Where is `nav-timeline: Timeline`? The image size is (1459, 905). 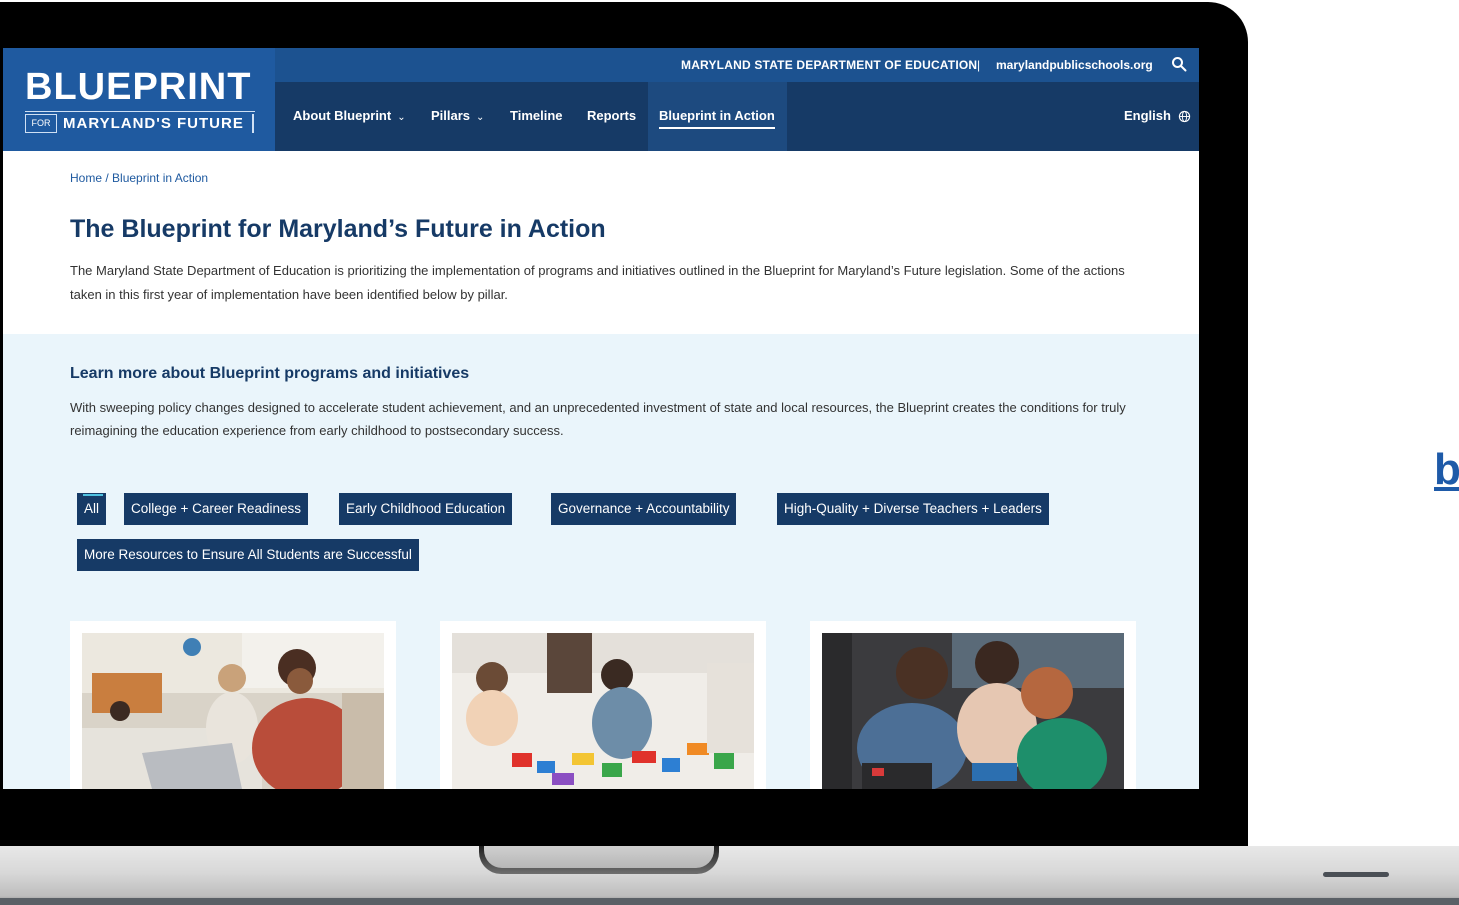
nav-timeline: Timeline is located at coordinates (536, 115).